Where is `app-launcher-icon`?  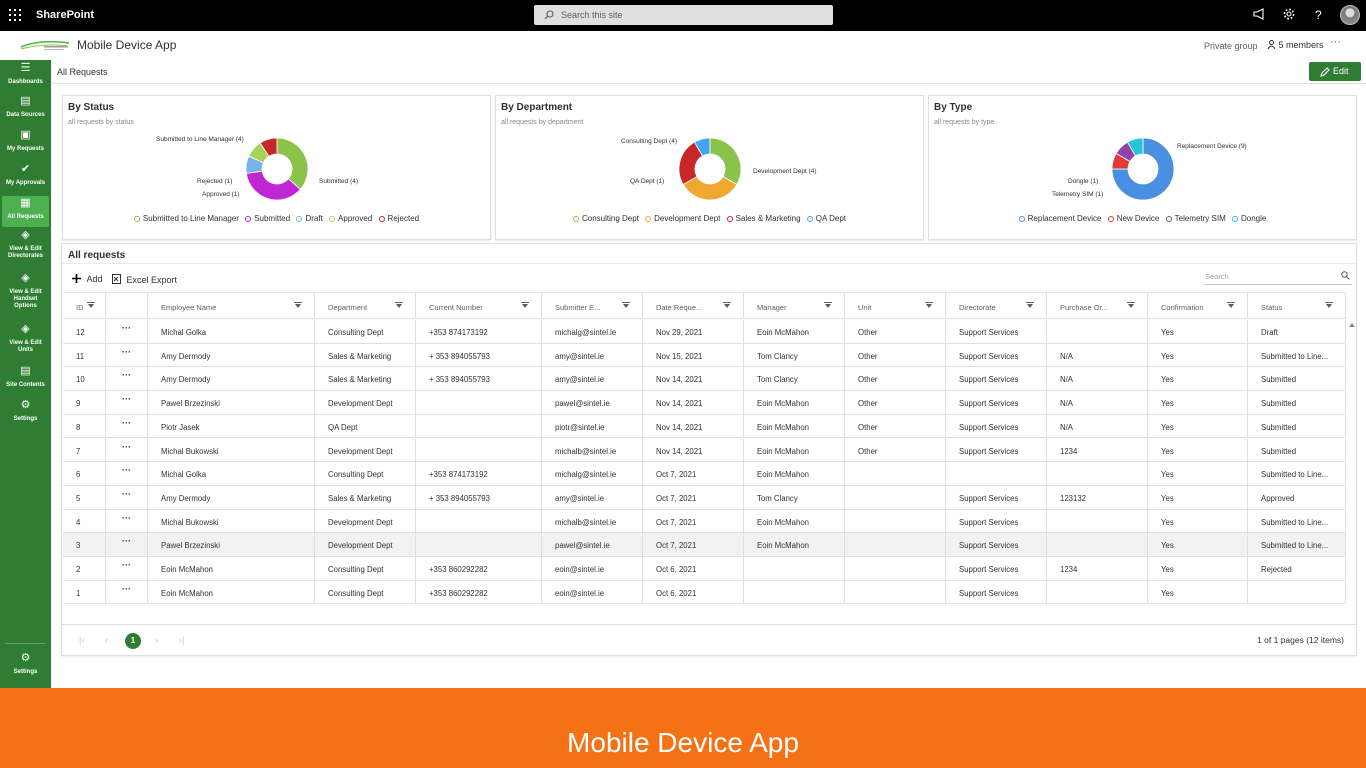 app-launcher-icon is located at coordinates (15, 15).